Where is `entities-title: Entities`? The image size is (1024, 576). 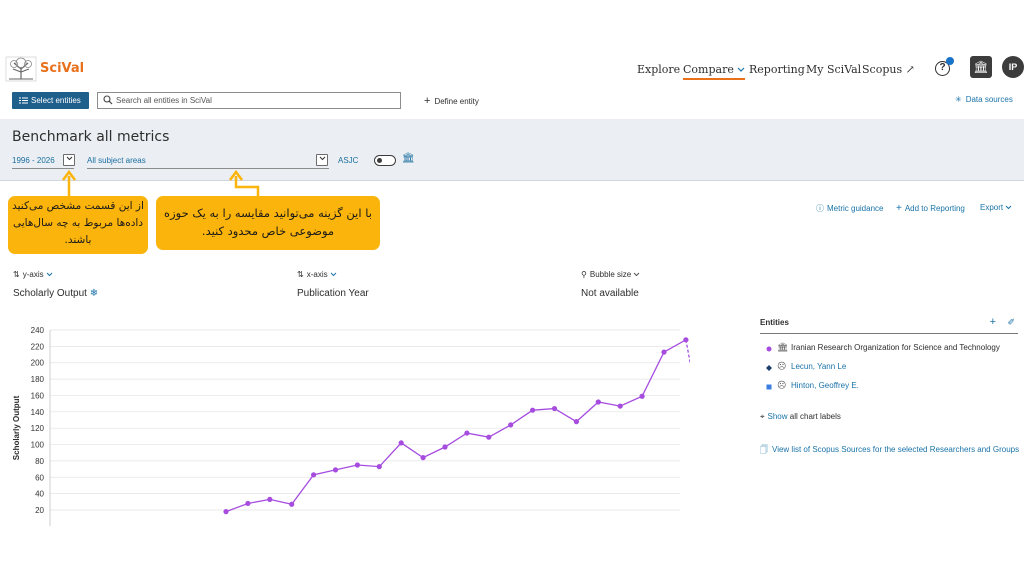
entities-title: Entities is located at coordinates (774, 322).